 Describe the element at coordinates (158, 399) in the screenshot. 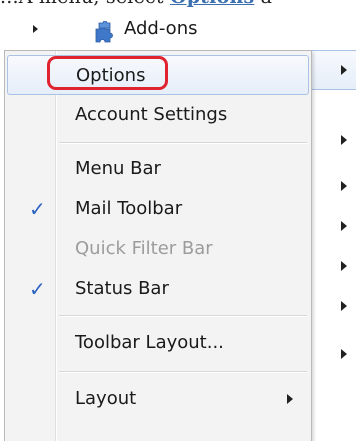

I see `menu-item-layout: Layout` at that location.